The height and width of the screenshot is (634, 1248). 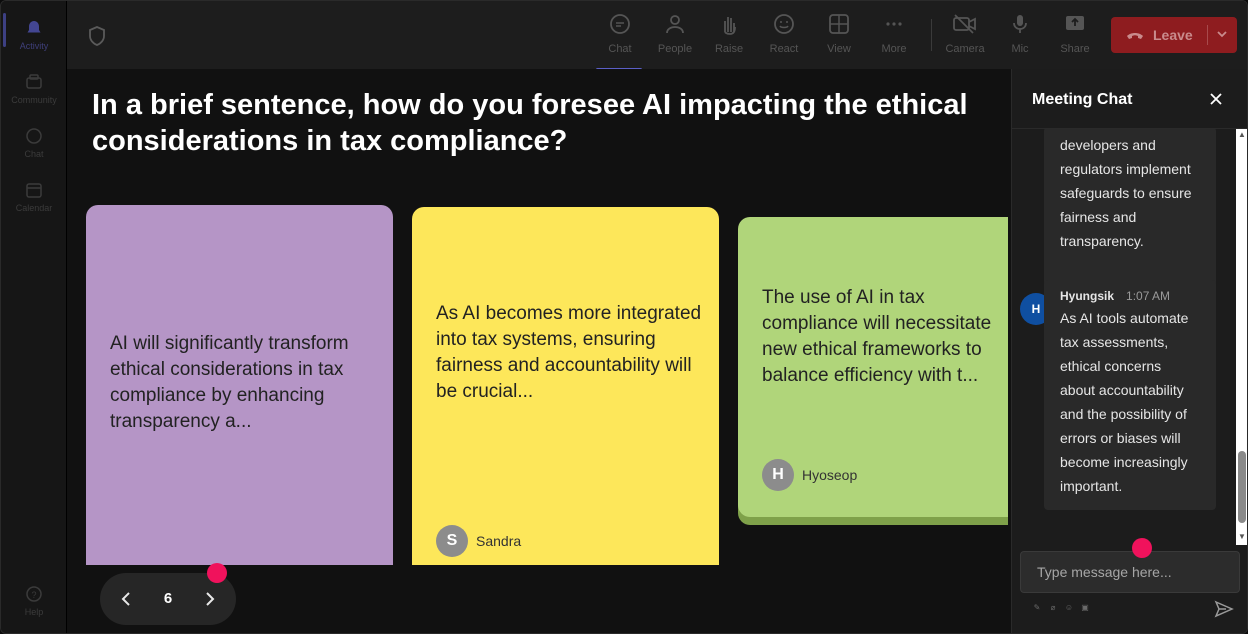 I want to click on rail-item-label: Help, so click(x=34, y=611).